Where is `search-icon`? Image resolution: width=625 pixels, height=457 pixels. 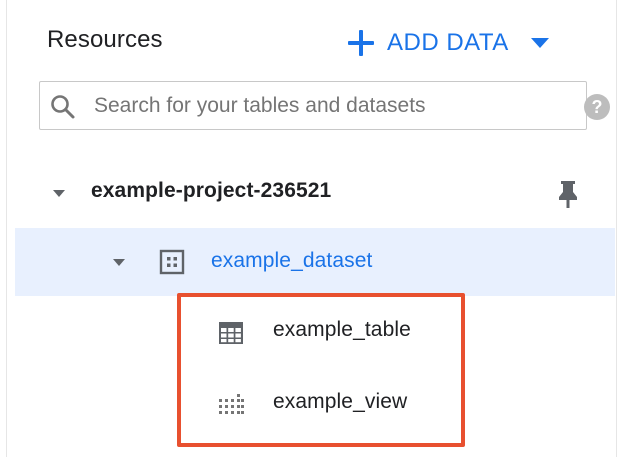 search-icon is located at coordinates (63, 107).